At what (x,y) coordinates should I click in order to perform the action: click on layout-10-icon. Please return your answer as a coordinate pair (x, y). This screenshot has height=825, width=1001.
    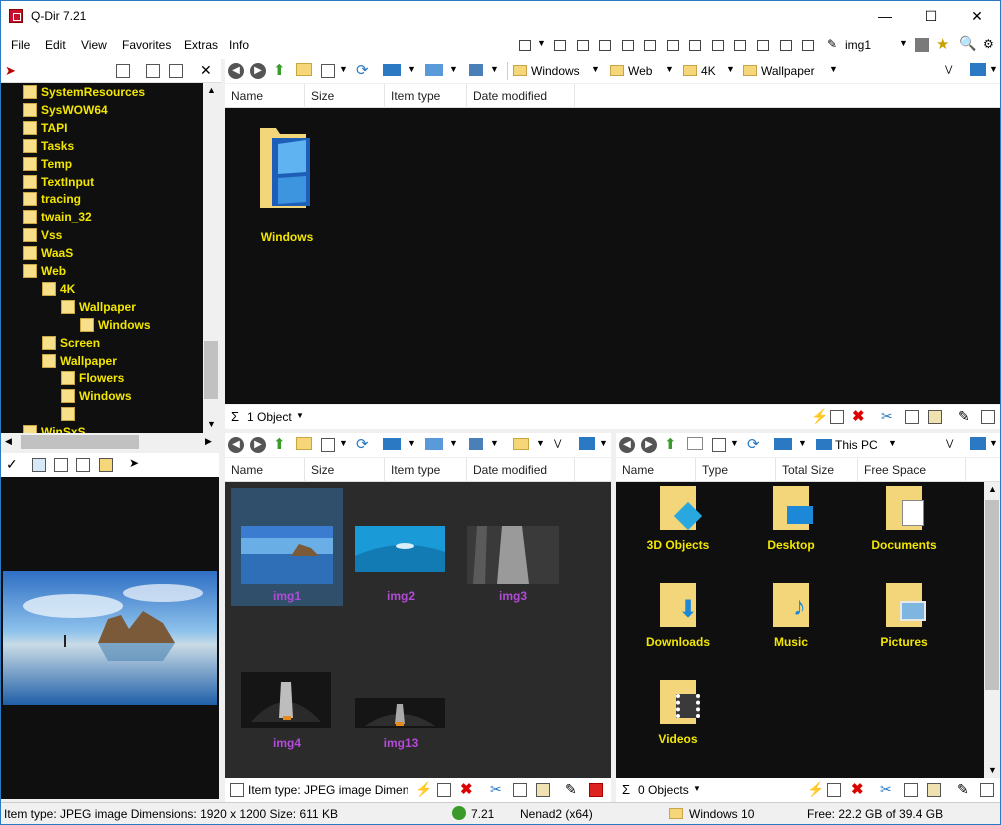
    Looking at the image, I should click on (763, 45).